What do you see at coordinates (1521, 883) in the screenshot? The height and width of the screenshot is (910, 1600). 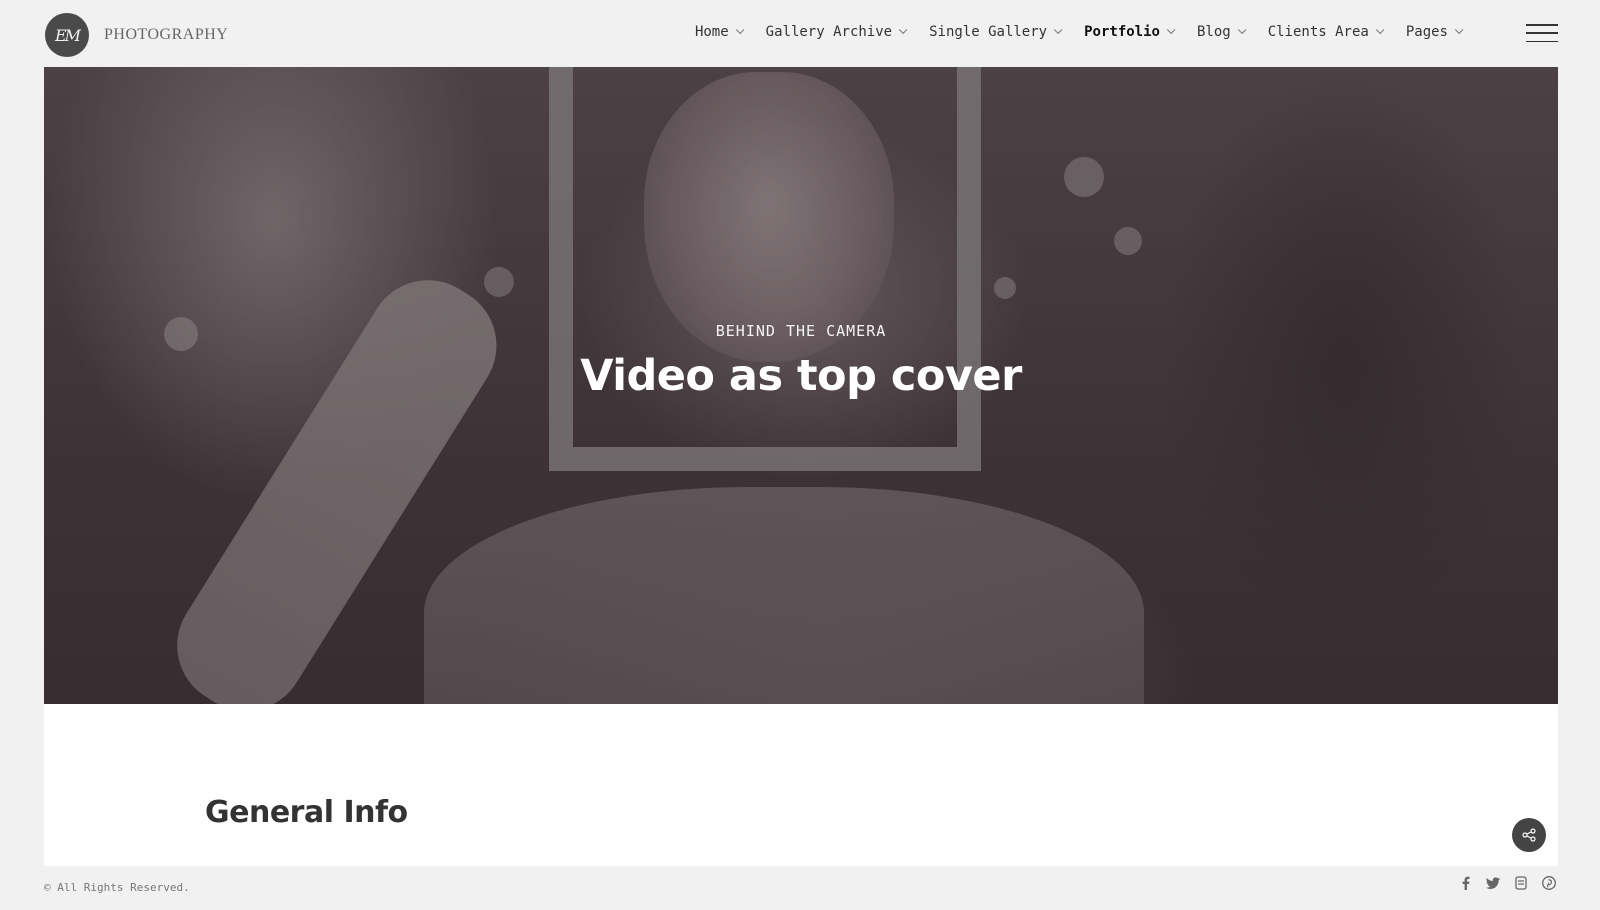 I see `500px-icon` at bounding box center [1521, 883].